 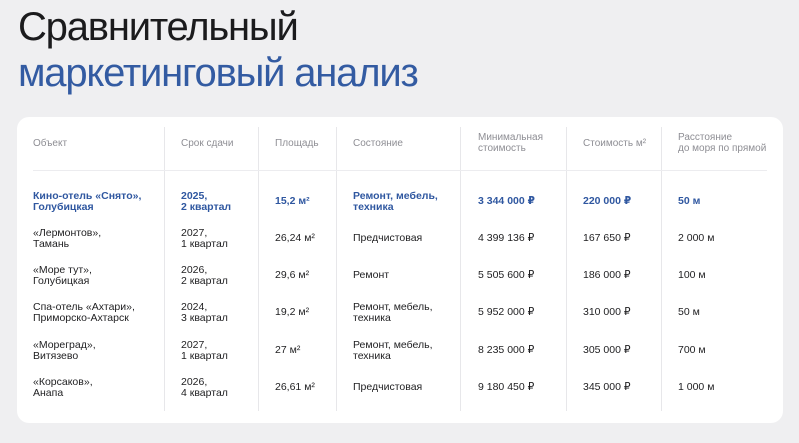 What do you see at coordinates (204, 275) in the screenshot?
I see `cell-deadline: 2026, 2 квартал` at bounding box center [204, 275].